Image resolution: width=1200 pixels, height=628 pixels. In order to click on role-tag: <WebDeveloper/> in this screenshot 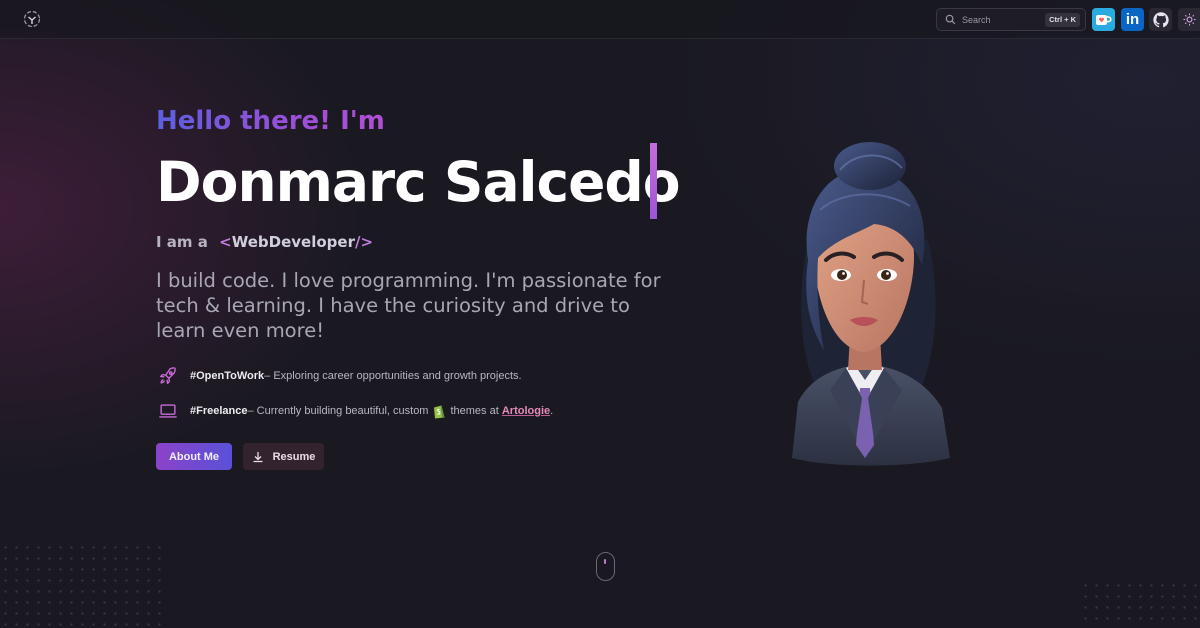, I will do `click(296, 242)`.